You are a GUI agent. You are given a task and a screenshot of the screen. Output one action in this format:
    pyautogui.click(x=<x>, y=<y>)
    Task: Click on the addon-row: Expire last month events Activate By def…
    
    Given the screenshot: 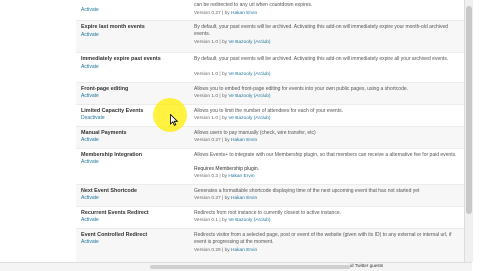 What is the action you would take?
    pyautogui.click(x=270, y=36)
    